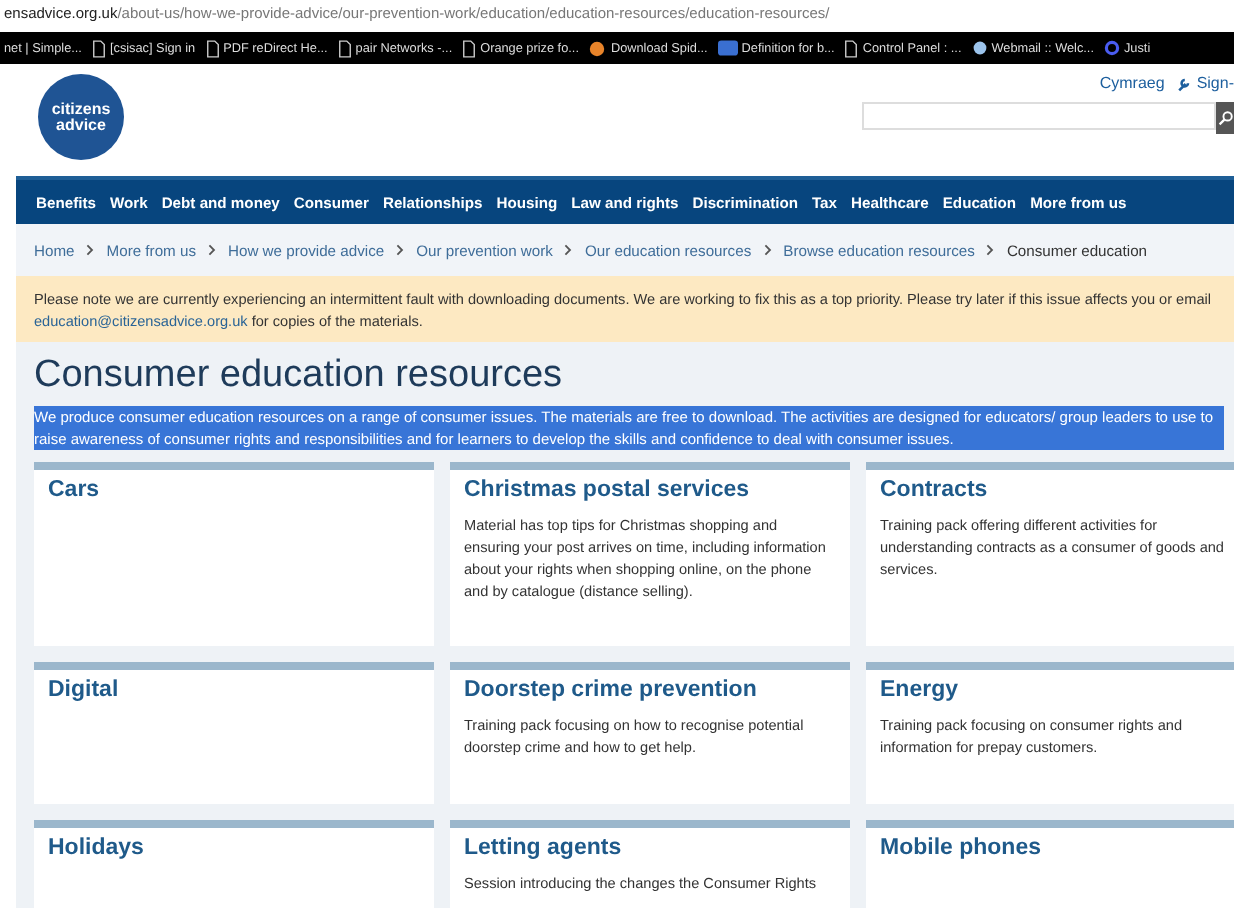  What do you see at coordinates (650, 490) in the screenshot?
I see `card-title: Christmas postal services` at bounding box center [650, 490].